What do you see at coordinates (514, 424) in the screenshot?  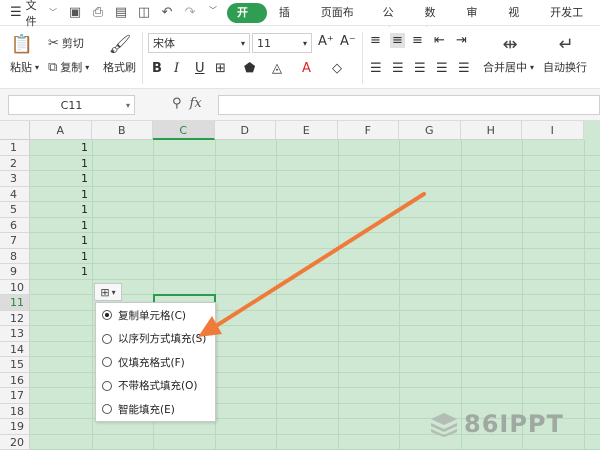 I see `watermark-text: 86IPPT` at bounding box center [514, 424].